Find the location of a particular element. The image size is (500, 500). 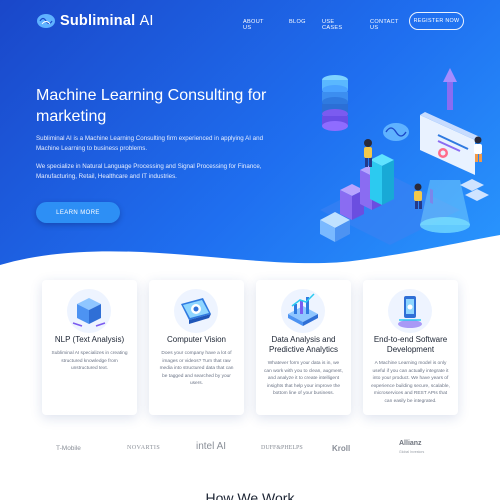

brain-logo-icon is located at coordinates (46, 21).